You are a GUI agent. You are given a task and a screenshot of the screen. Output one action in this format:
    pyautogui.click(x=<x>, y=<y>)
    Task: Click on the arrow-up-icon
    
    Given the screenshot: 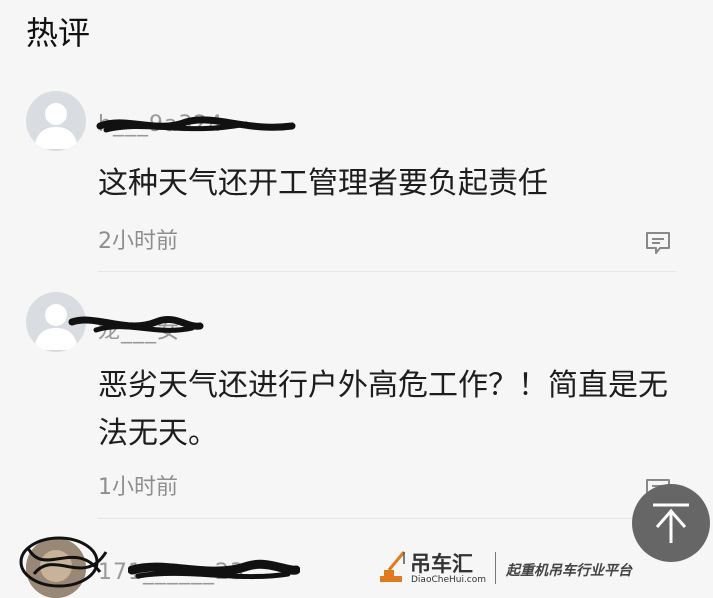 What is the action you would take?
    pyautogui.click(x=671, y=523)
    